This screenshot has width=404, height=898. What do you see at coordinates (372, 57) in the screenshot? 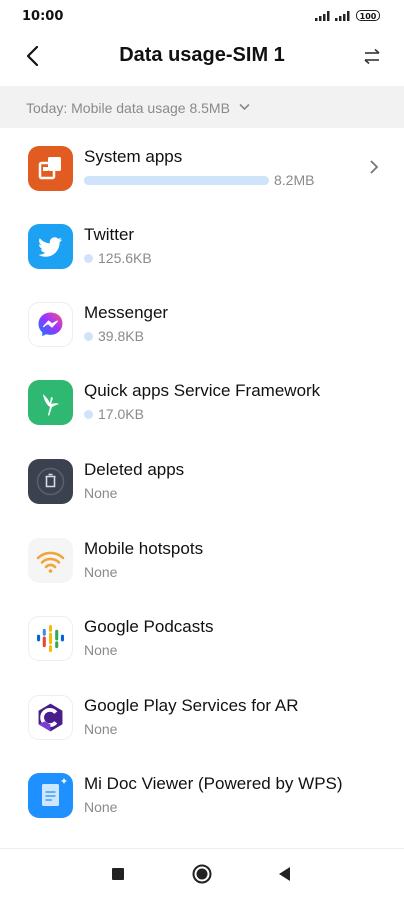
I see `swap-sim-icon` at bounding box center [372, 57].